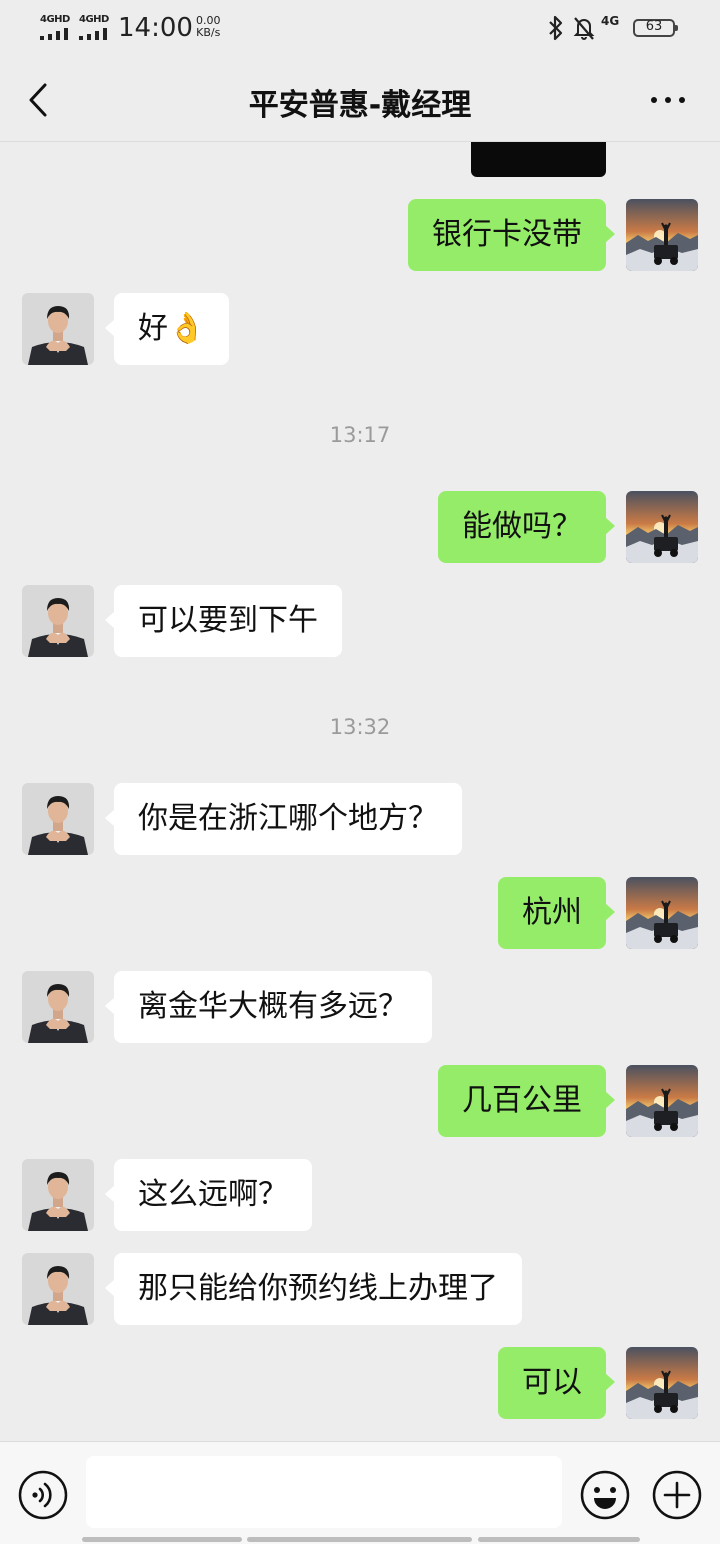 The image size is (720, 1544). What do you see at coordinates (511, 235) in the screenshot?
I see `message-bubble-outgoing: 银行卡没带` at bounding box center [511, 235].